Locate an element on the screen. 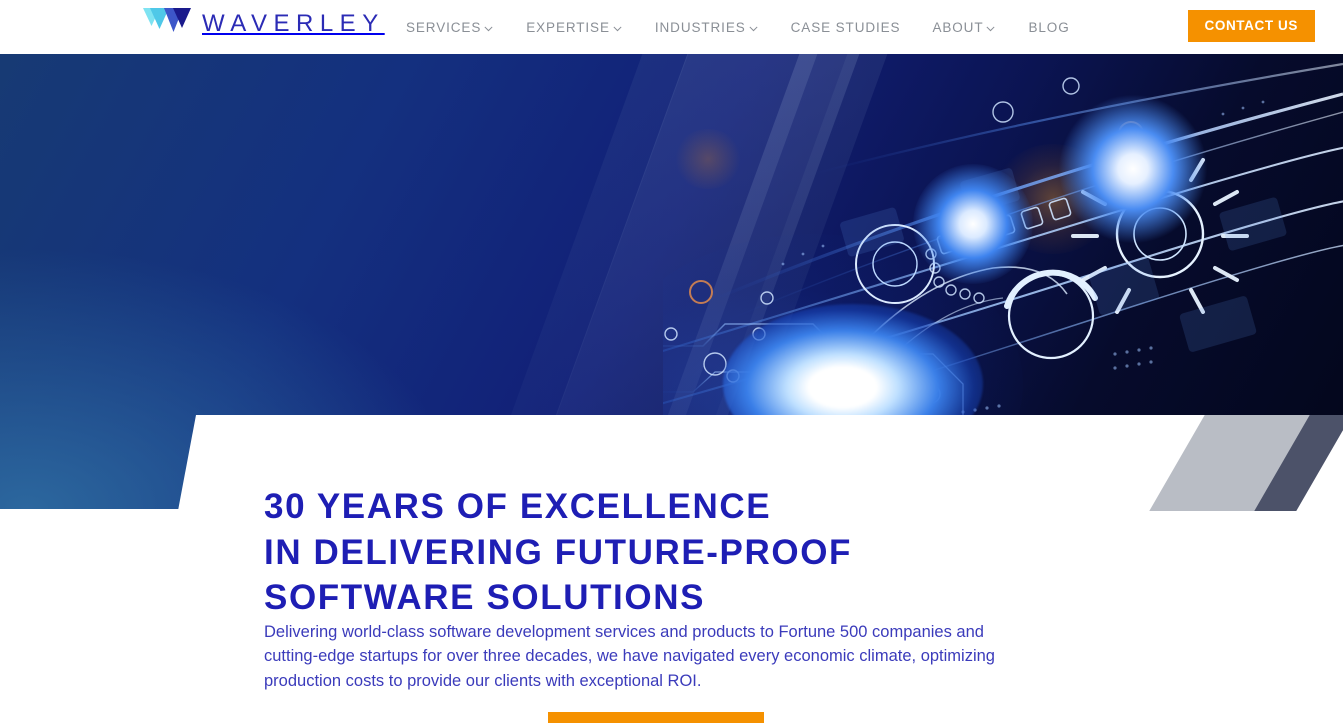  headline-line-3: SOFTWARE SOLUTIONS is located at coordinates (485, 597).